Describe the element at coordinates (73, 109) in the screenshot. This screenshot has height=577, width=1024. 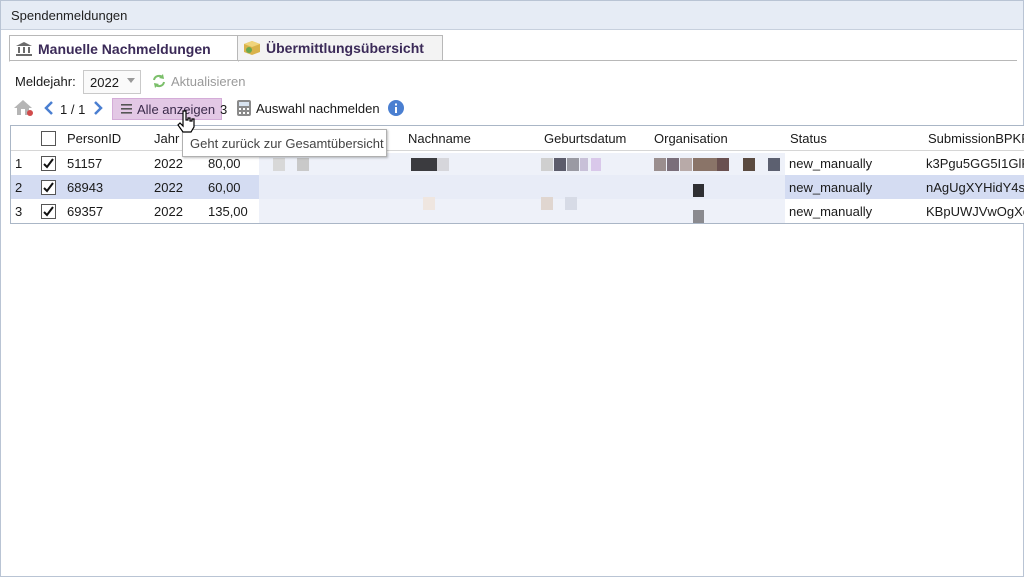
I see `page-indicator: 1 / 1` at that location.